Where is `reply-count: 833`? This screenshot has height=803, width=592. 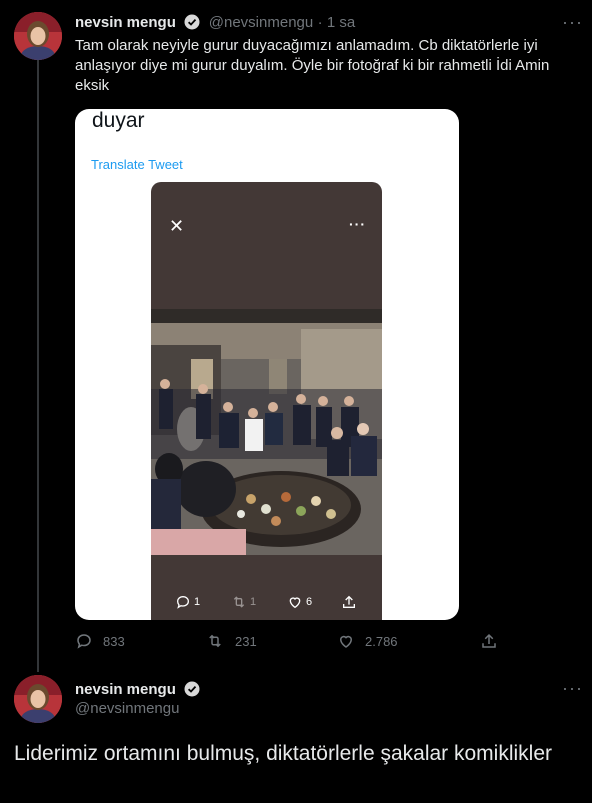
reply-count: 833 is located at coordinates (114, 641).